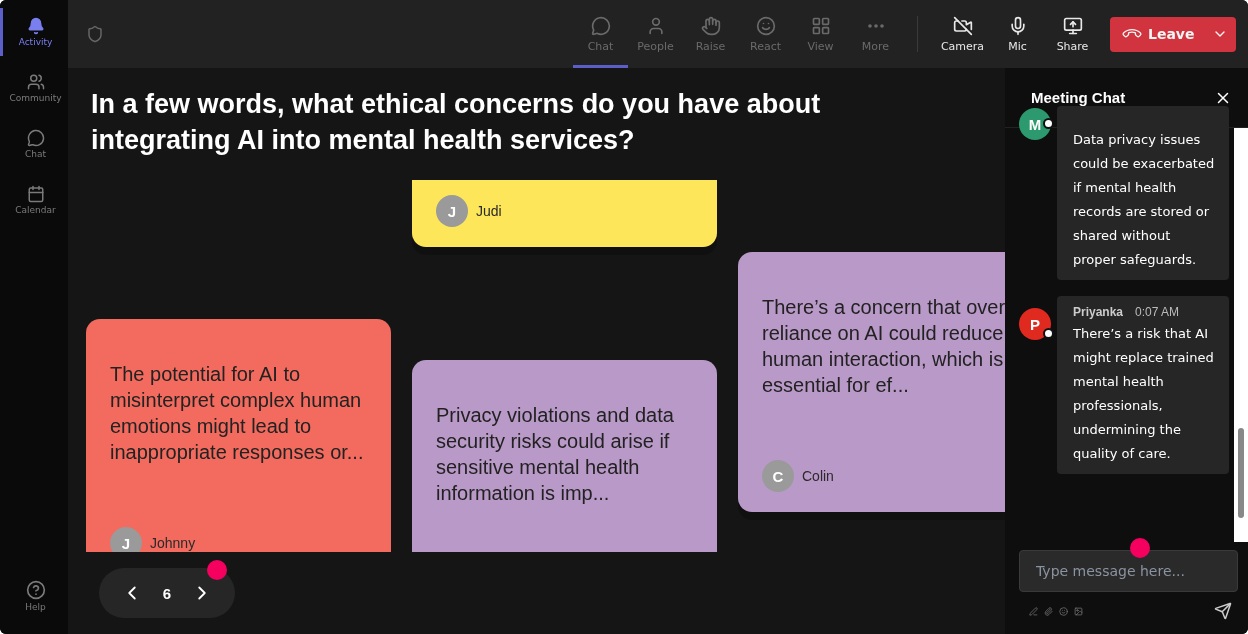  Describe the element at coordinates (1144, 394) in the screenshot. I see `message-text: There’s a risk that AI might replace trained mental health professionals, undermining the quality of care.` at that location.